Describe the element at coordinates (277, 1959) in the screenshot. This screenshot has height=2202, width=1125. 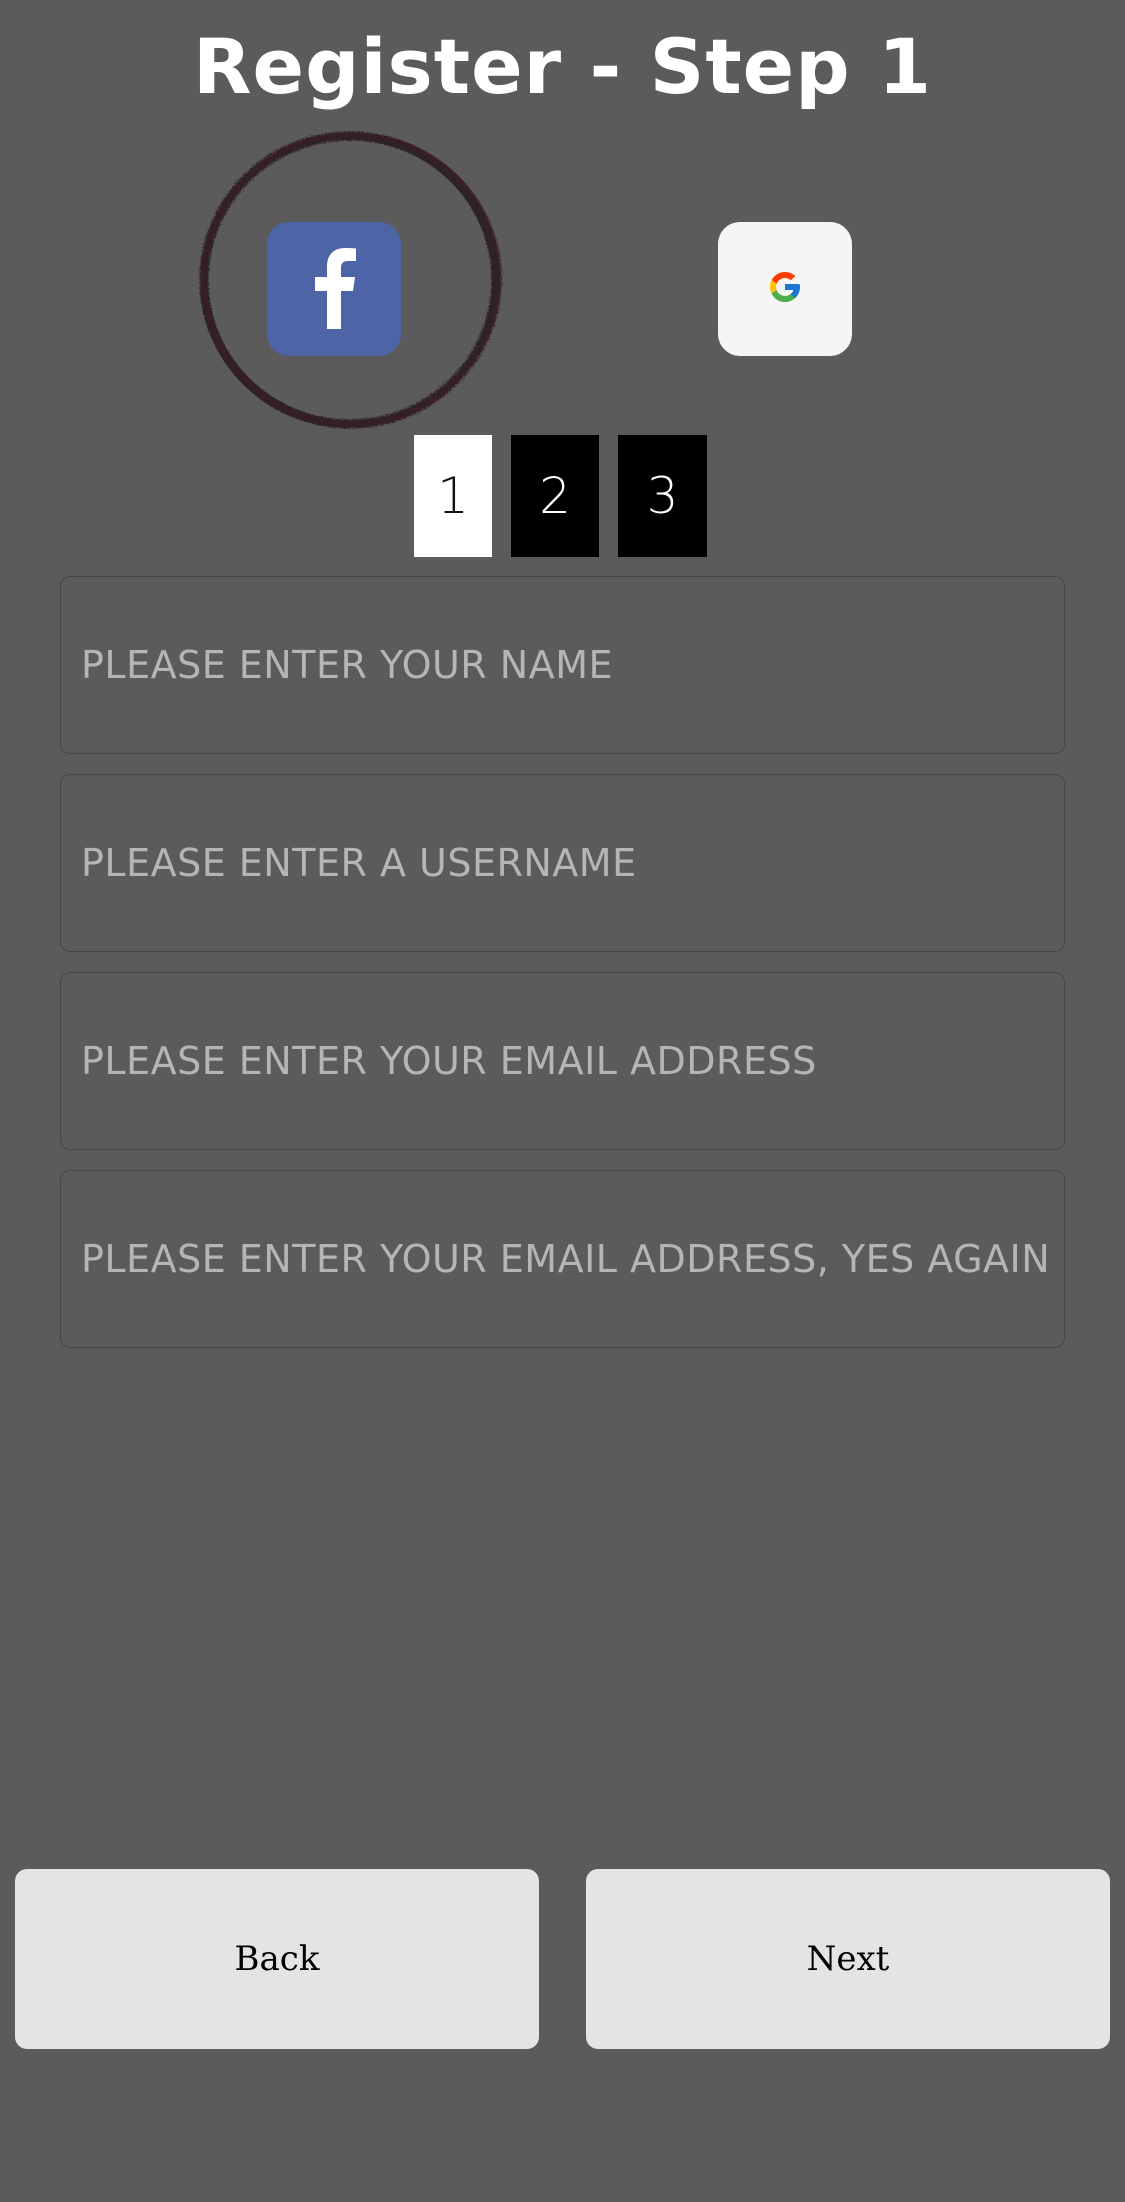
I see `back-button: Back` at that location.